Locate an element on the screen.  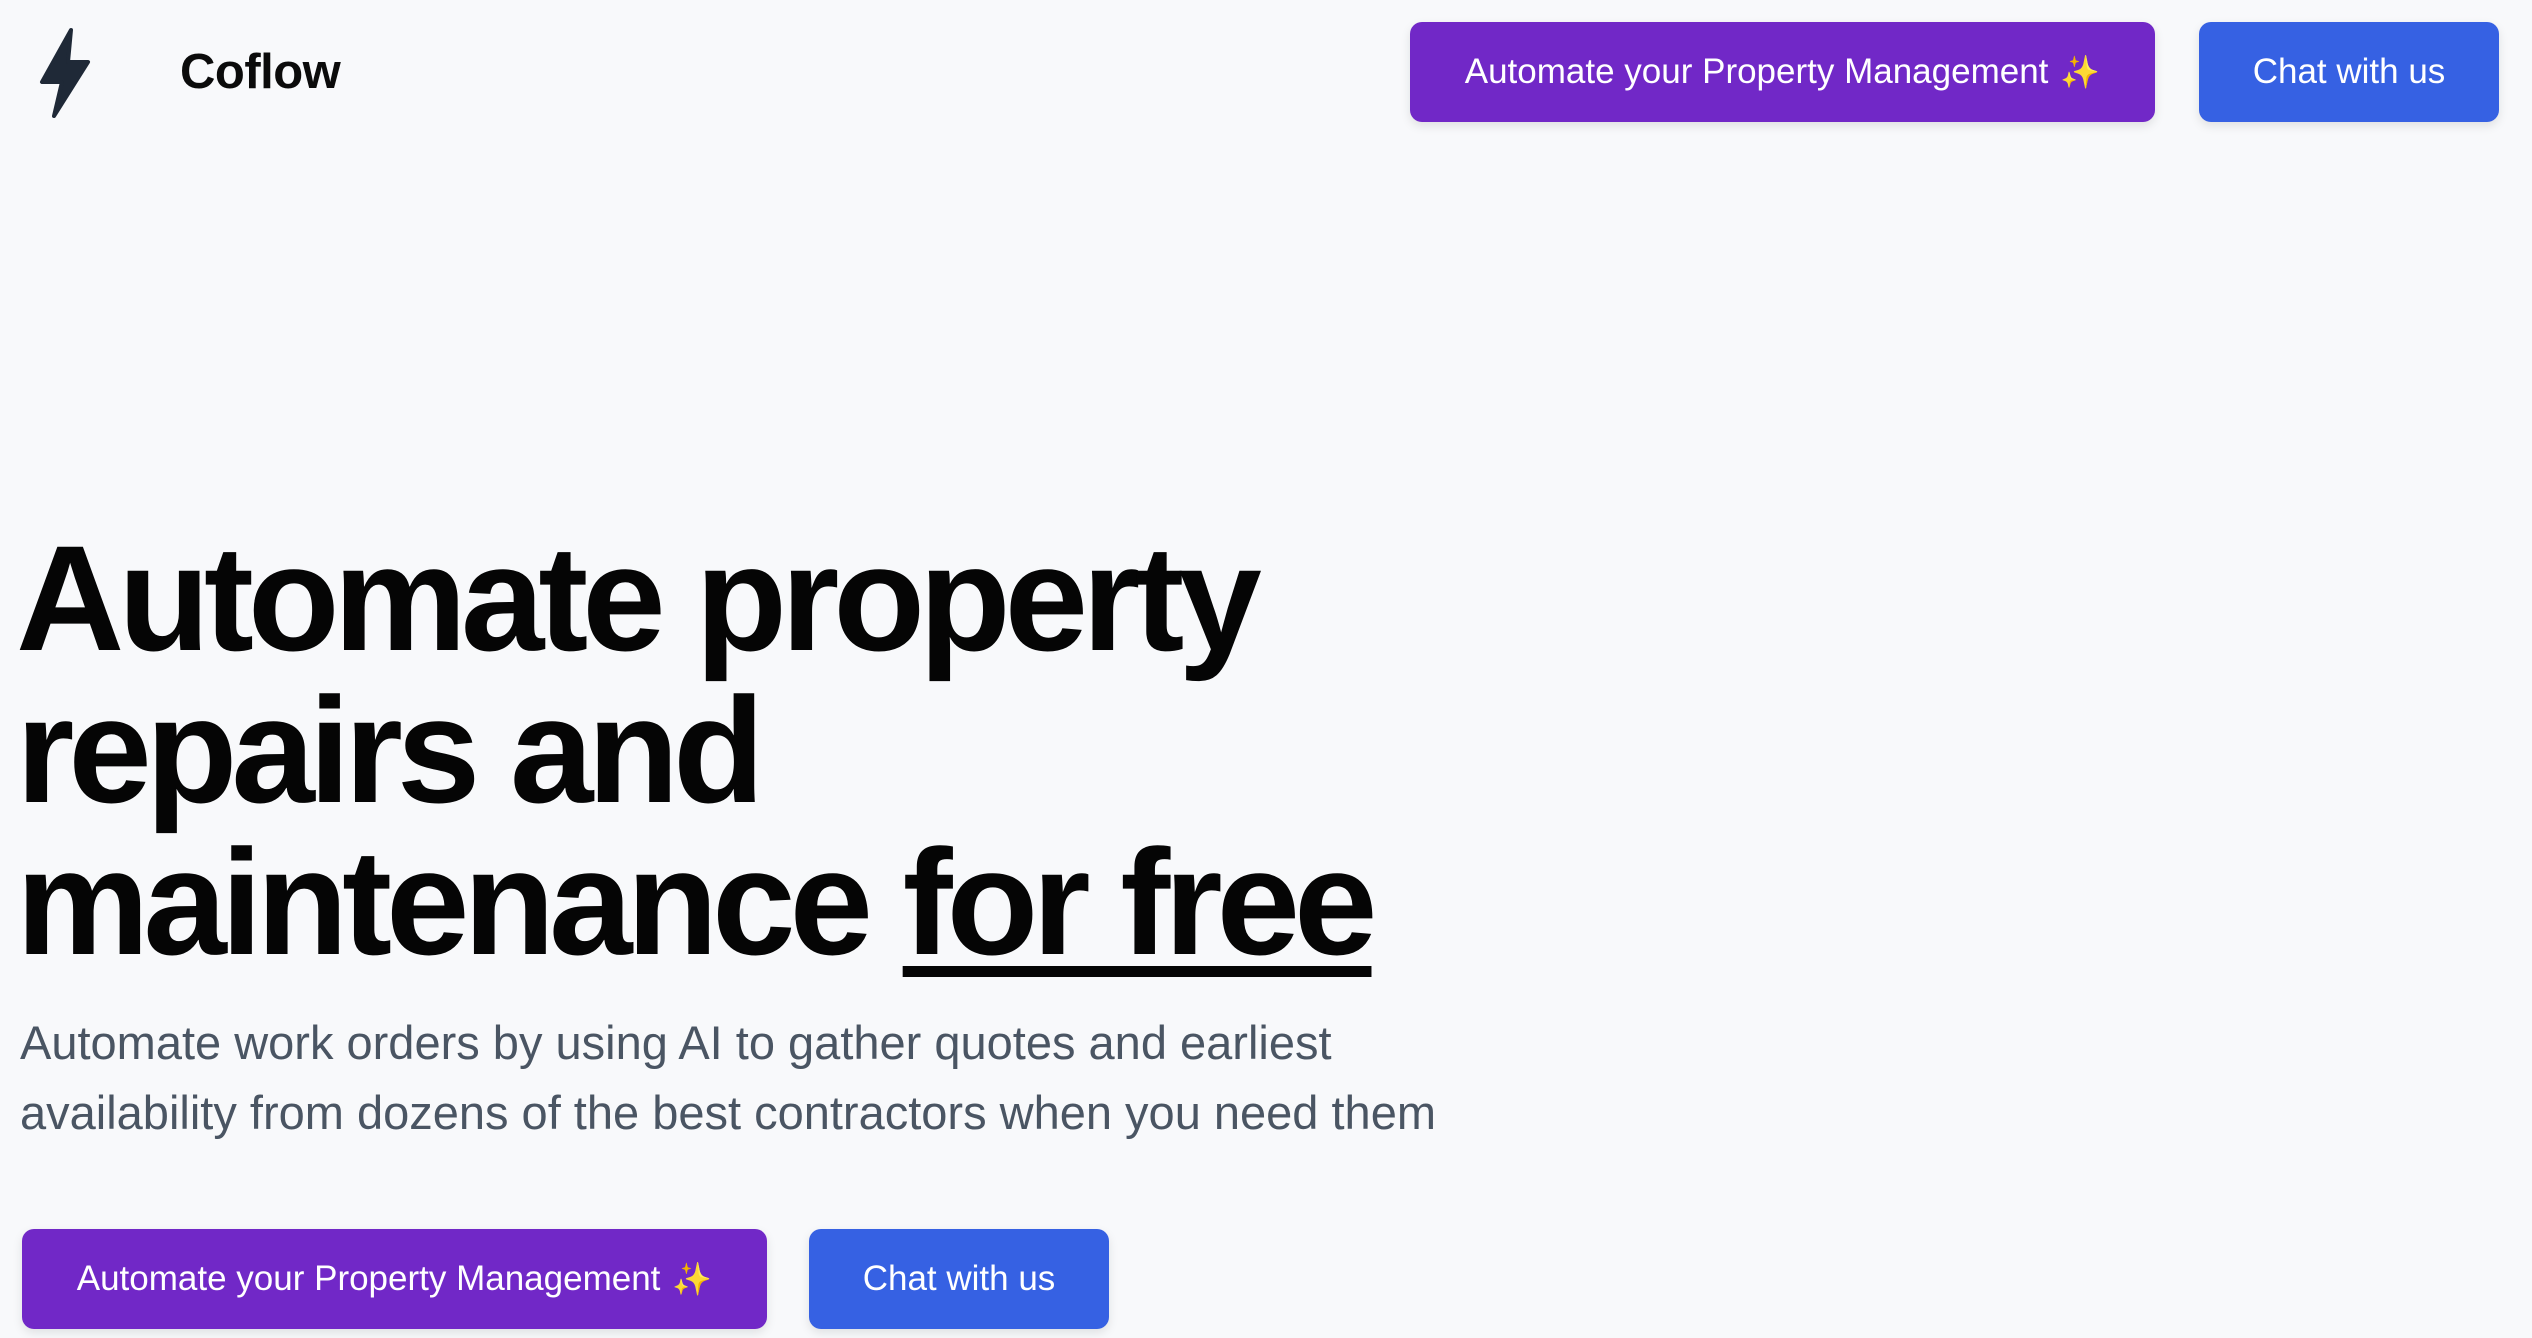
hero-chat-button-label: Chat with us is located at coordinates (959, 1278).